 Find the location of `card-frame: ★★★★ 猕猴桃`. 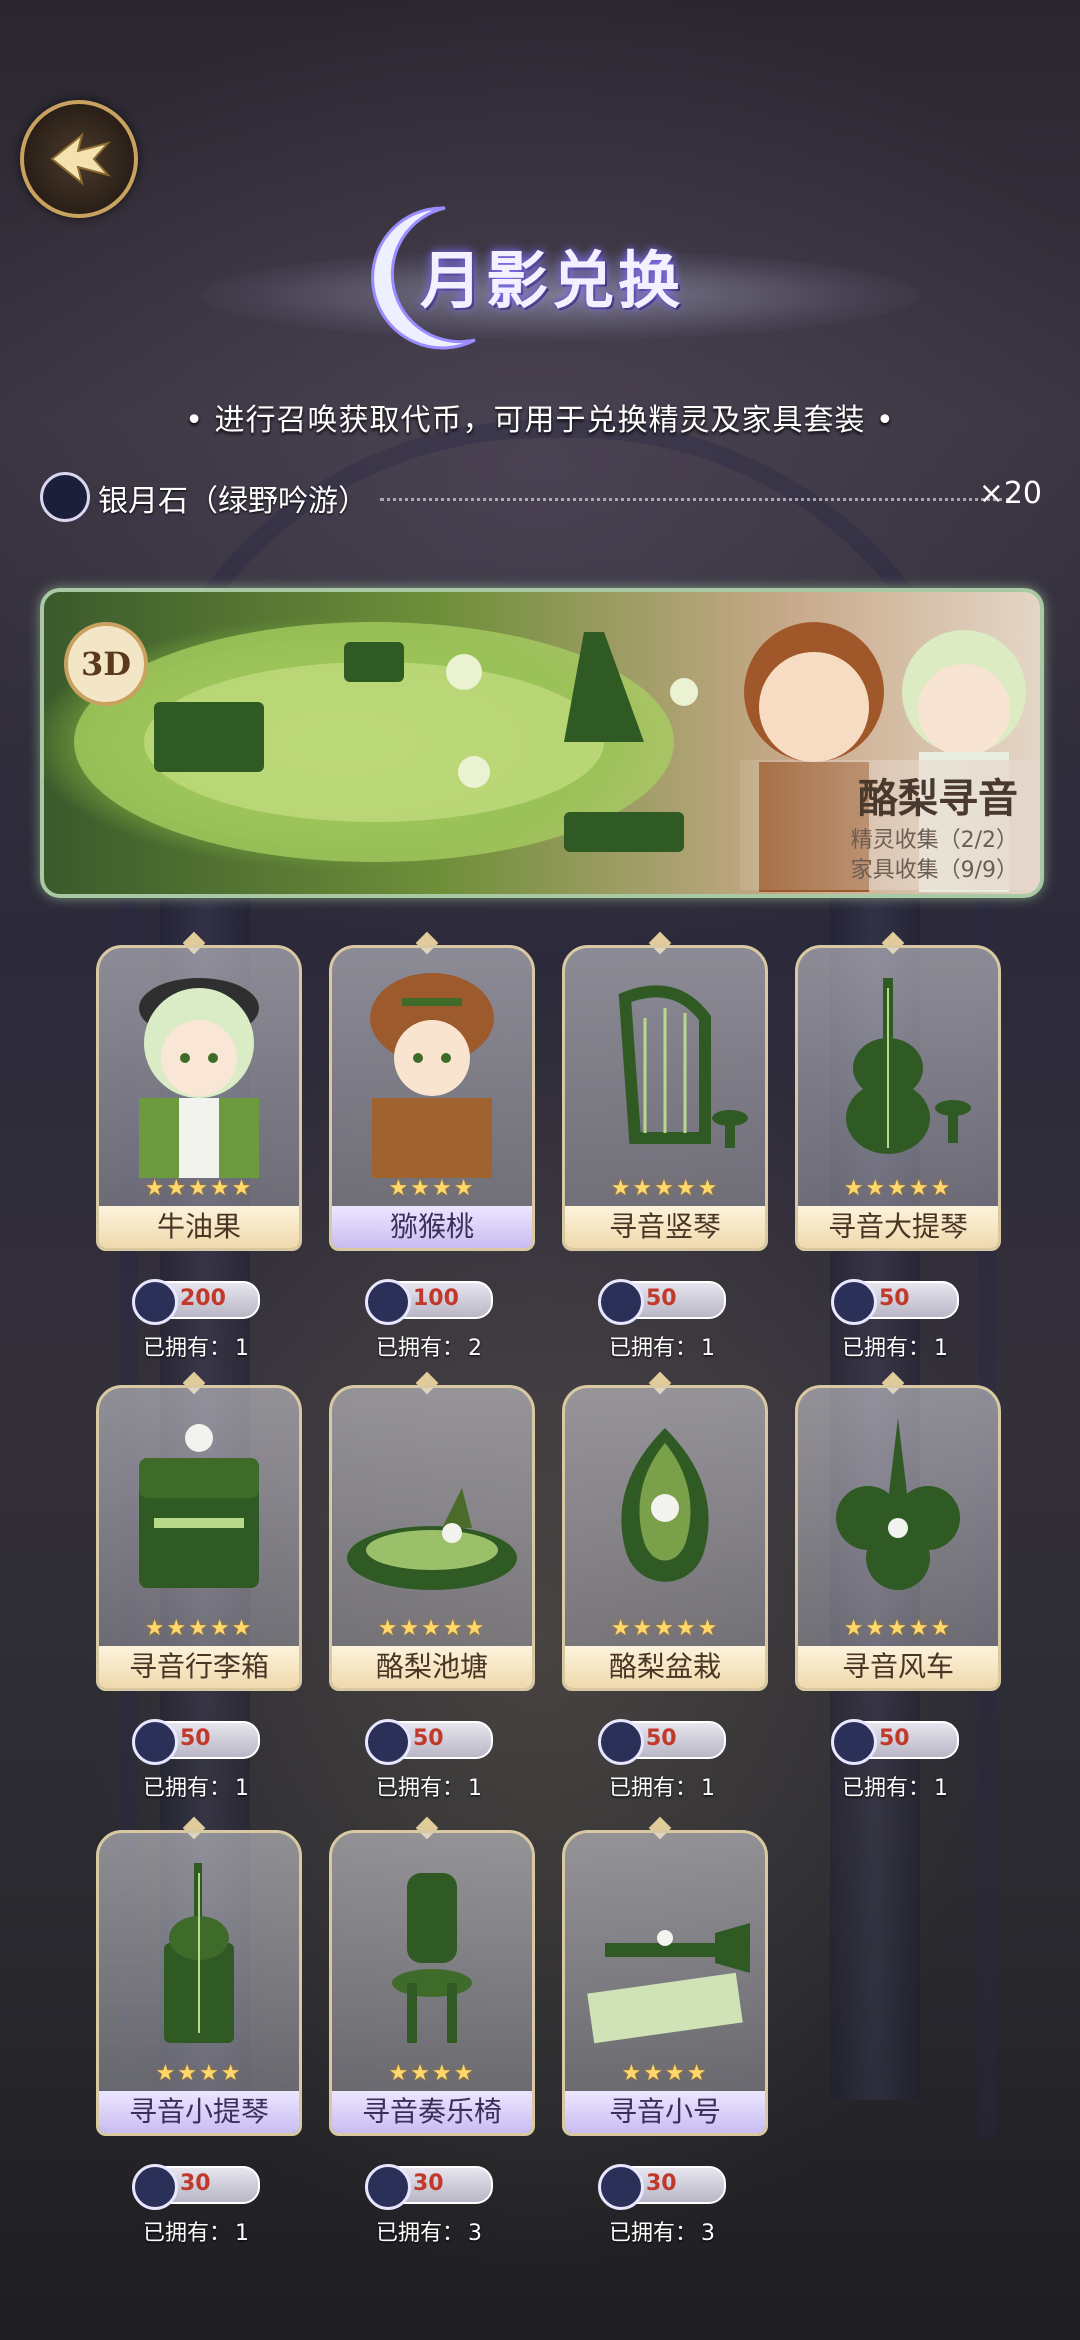

card-frame: ★★★★ 猕猴桃 is located at coordinates (432, 1098).